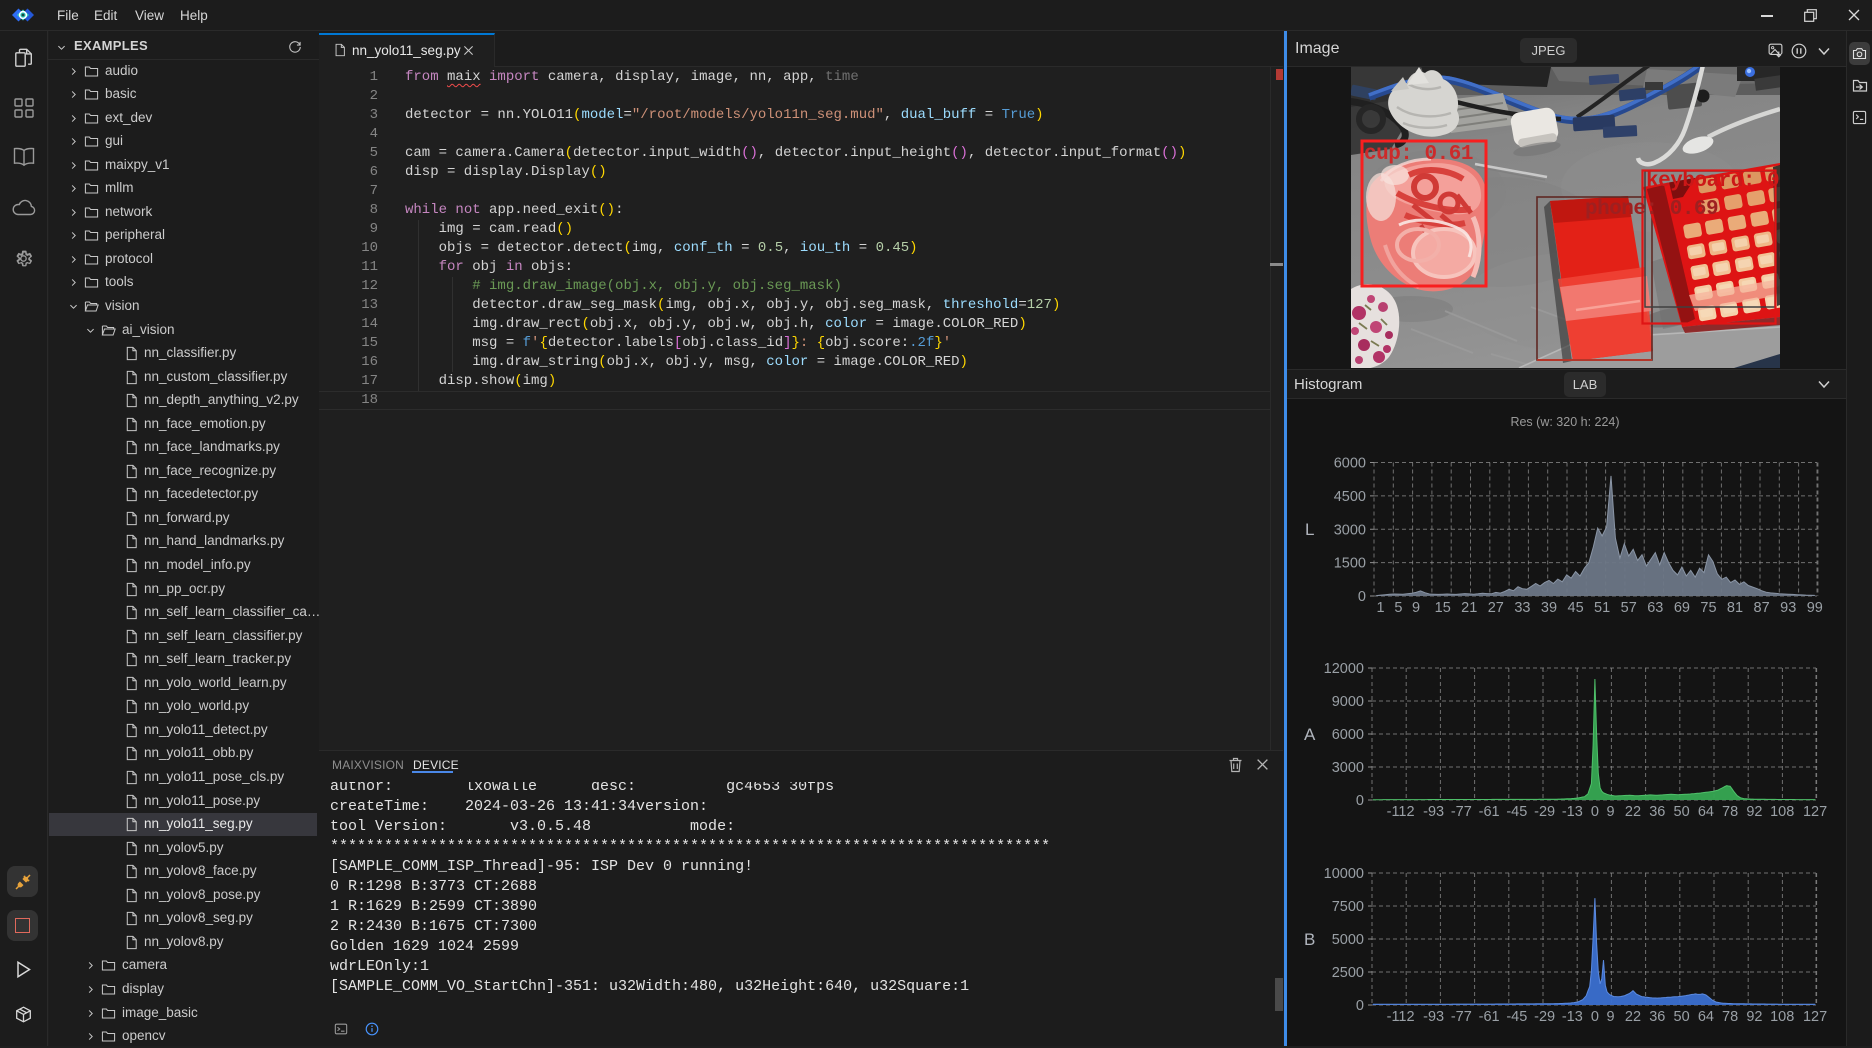 The height and width of the screenshot is (1048, 1872). I want to click on svg-text: L, so click(1309, 529).